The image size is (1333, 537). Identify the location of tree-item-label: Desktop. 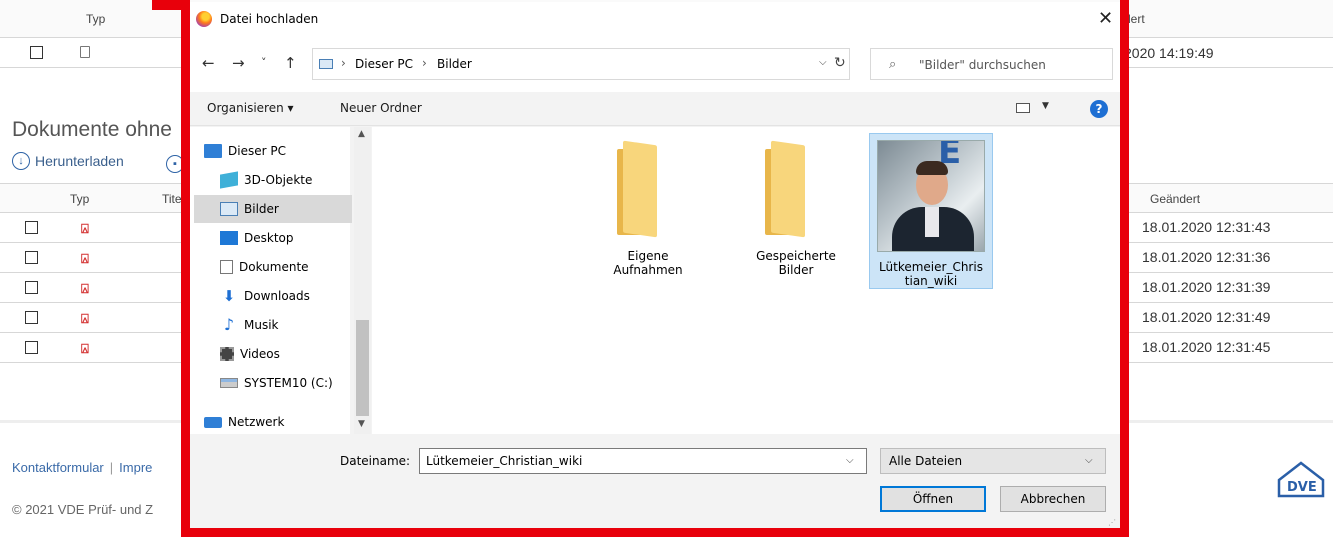
(269, 238).